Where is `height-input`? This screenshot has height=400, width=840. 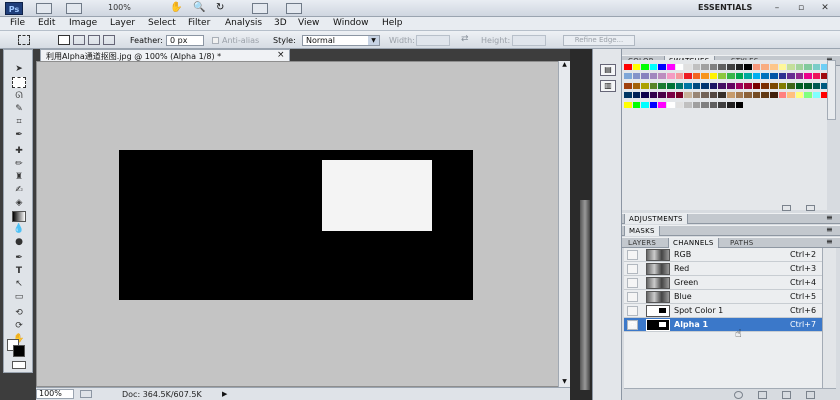 height-input is located at coordinates (529, 40).